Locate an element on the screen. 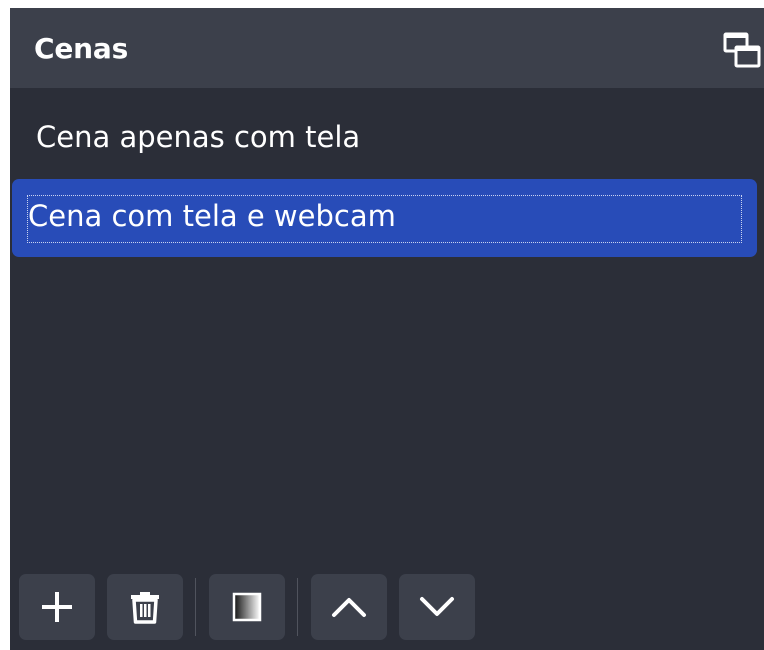  trash-icon is located at coordinates (145, 608).